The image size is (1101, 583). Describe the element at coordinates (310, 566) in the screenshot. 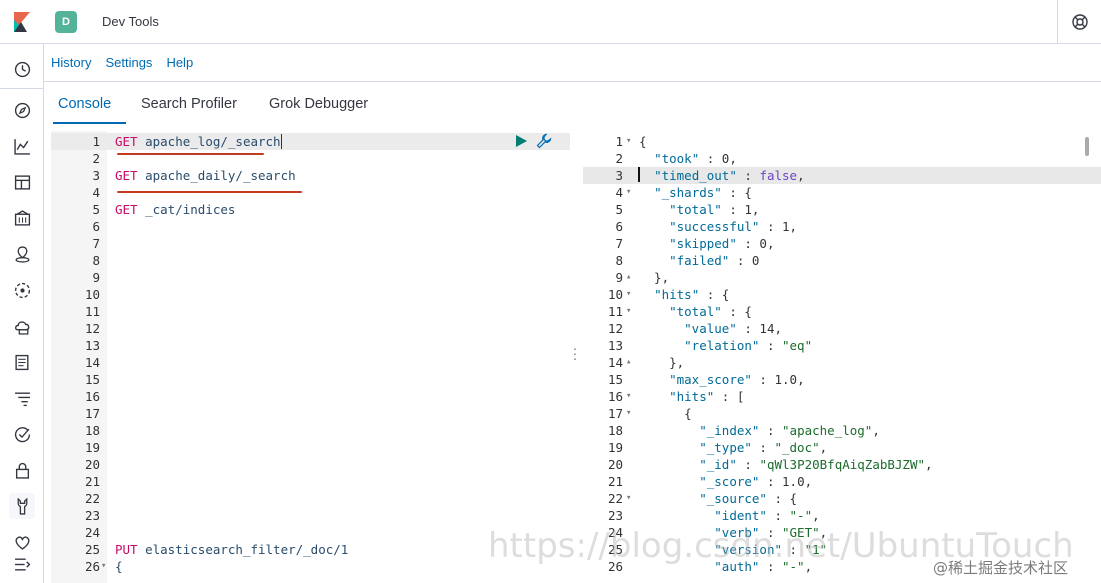

I see `request-line: 26 ▾ {` at that location.